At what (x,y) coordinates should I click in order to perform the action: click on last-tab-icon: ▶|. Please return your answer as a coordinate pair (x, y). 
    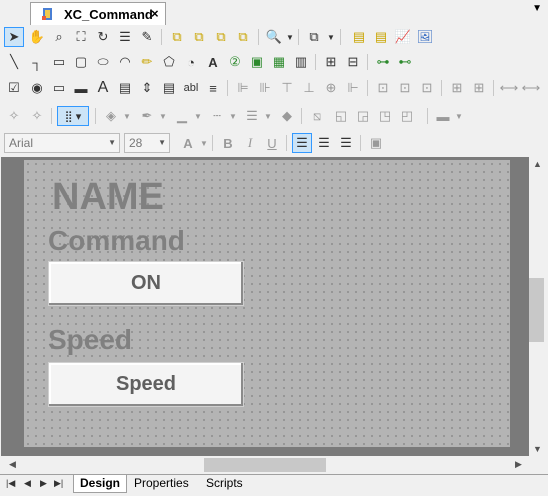
    Looking at the image, I should click on (58, 483).